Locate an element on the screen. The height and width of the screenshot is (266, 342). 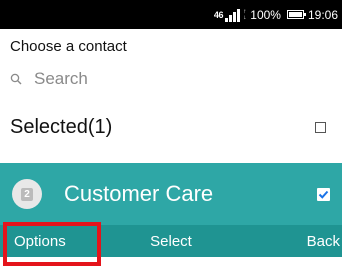
bottom-strip is located at coordinates (171, 261).